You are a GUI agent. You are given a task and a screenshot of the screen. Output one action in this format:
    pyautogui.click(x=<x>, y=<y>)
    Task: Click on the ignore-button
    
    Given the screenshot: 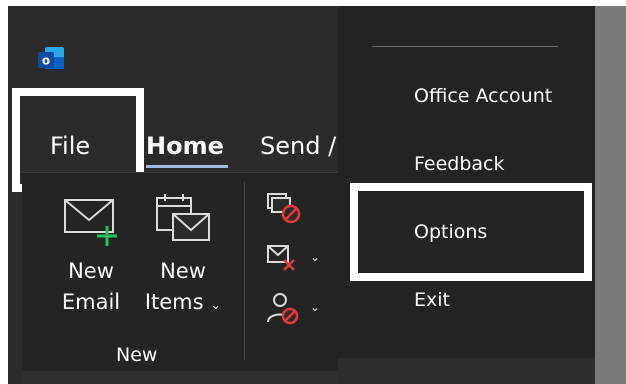 What is the action you would take?
    pyautogui.click(x=294, y=210)
    